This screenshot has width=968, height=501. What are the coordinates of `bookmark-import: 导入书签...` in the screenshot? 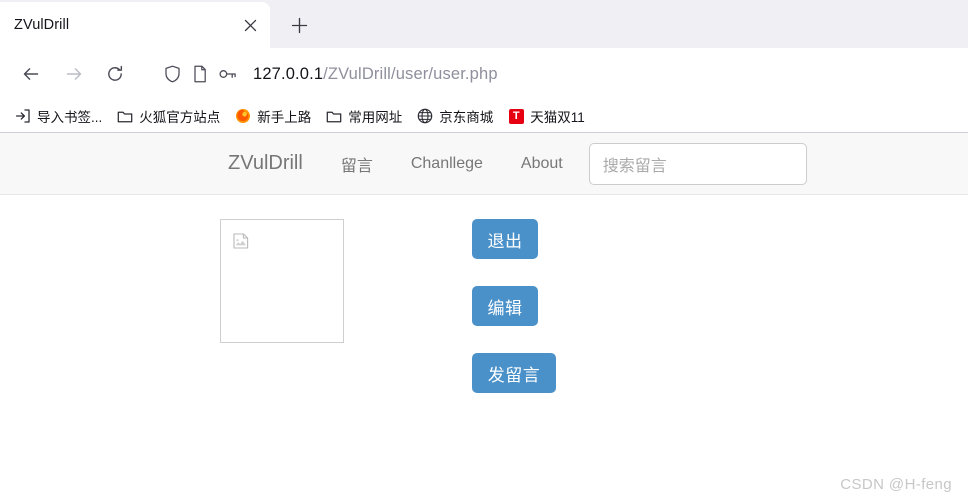 It's located at (58, 116).